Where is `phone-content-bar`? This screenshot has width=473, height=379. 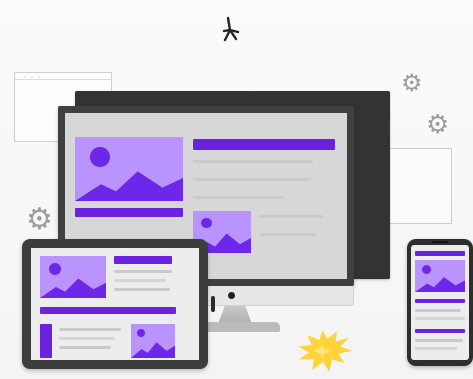 phone-content-bar is located at coordinates (440, 301).